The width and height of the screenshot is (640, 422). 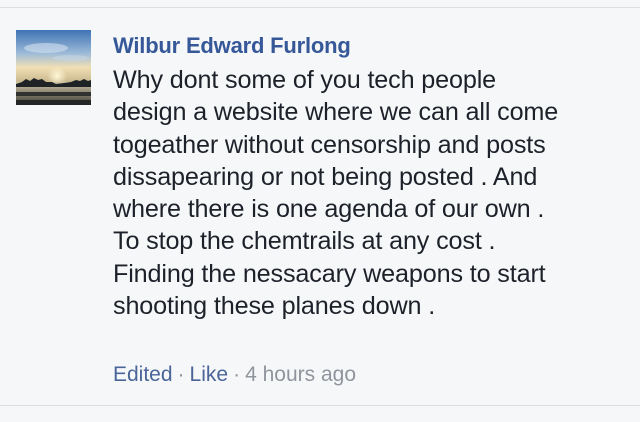 I want to click on avatar-photo, so click(x=53, y=67).